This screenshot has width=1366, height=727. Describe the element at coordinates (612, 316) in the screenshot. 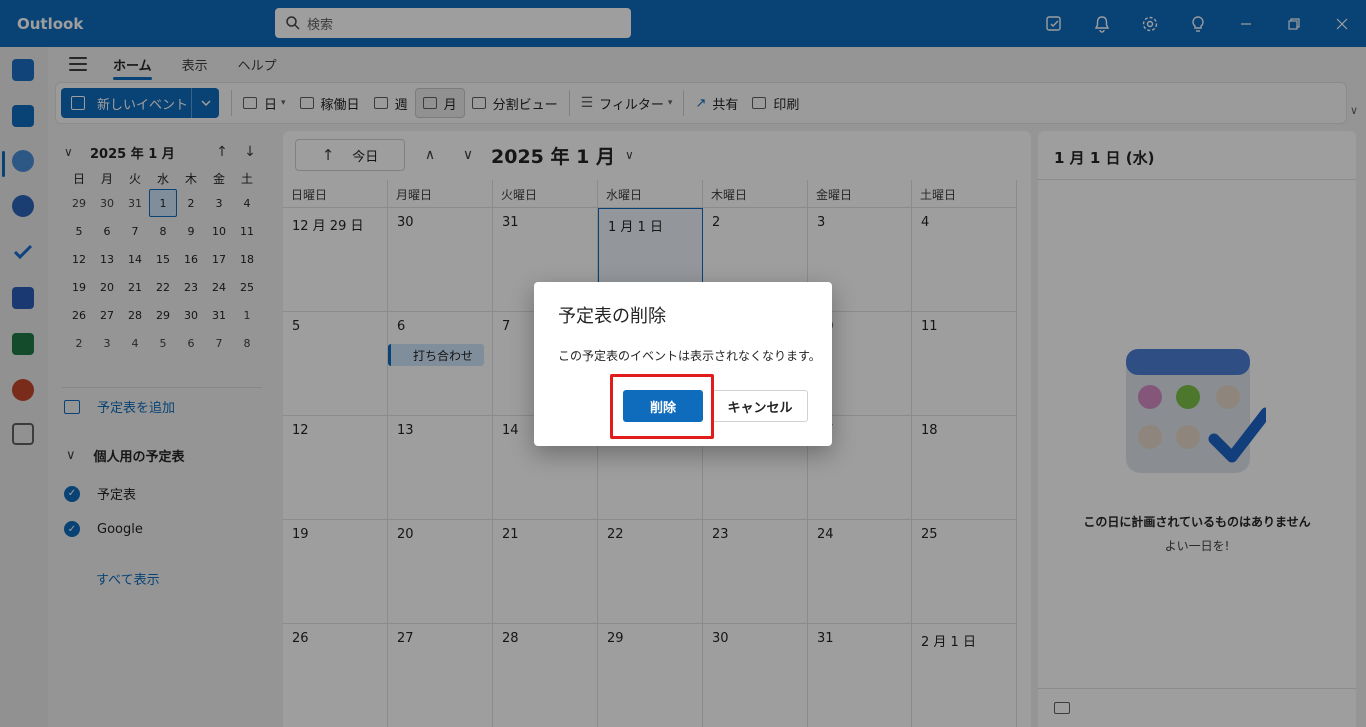

I see `dialog-title: 予定表の削除` at that location.